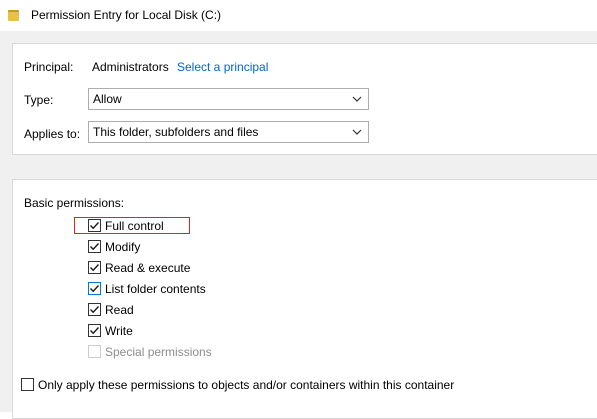 This screenshot has width=597, height=419. I want to click on window-title: Permission Entry for Local Disk (C:), so click(126, 15).